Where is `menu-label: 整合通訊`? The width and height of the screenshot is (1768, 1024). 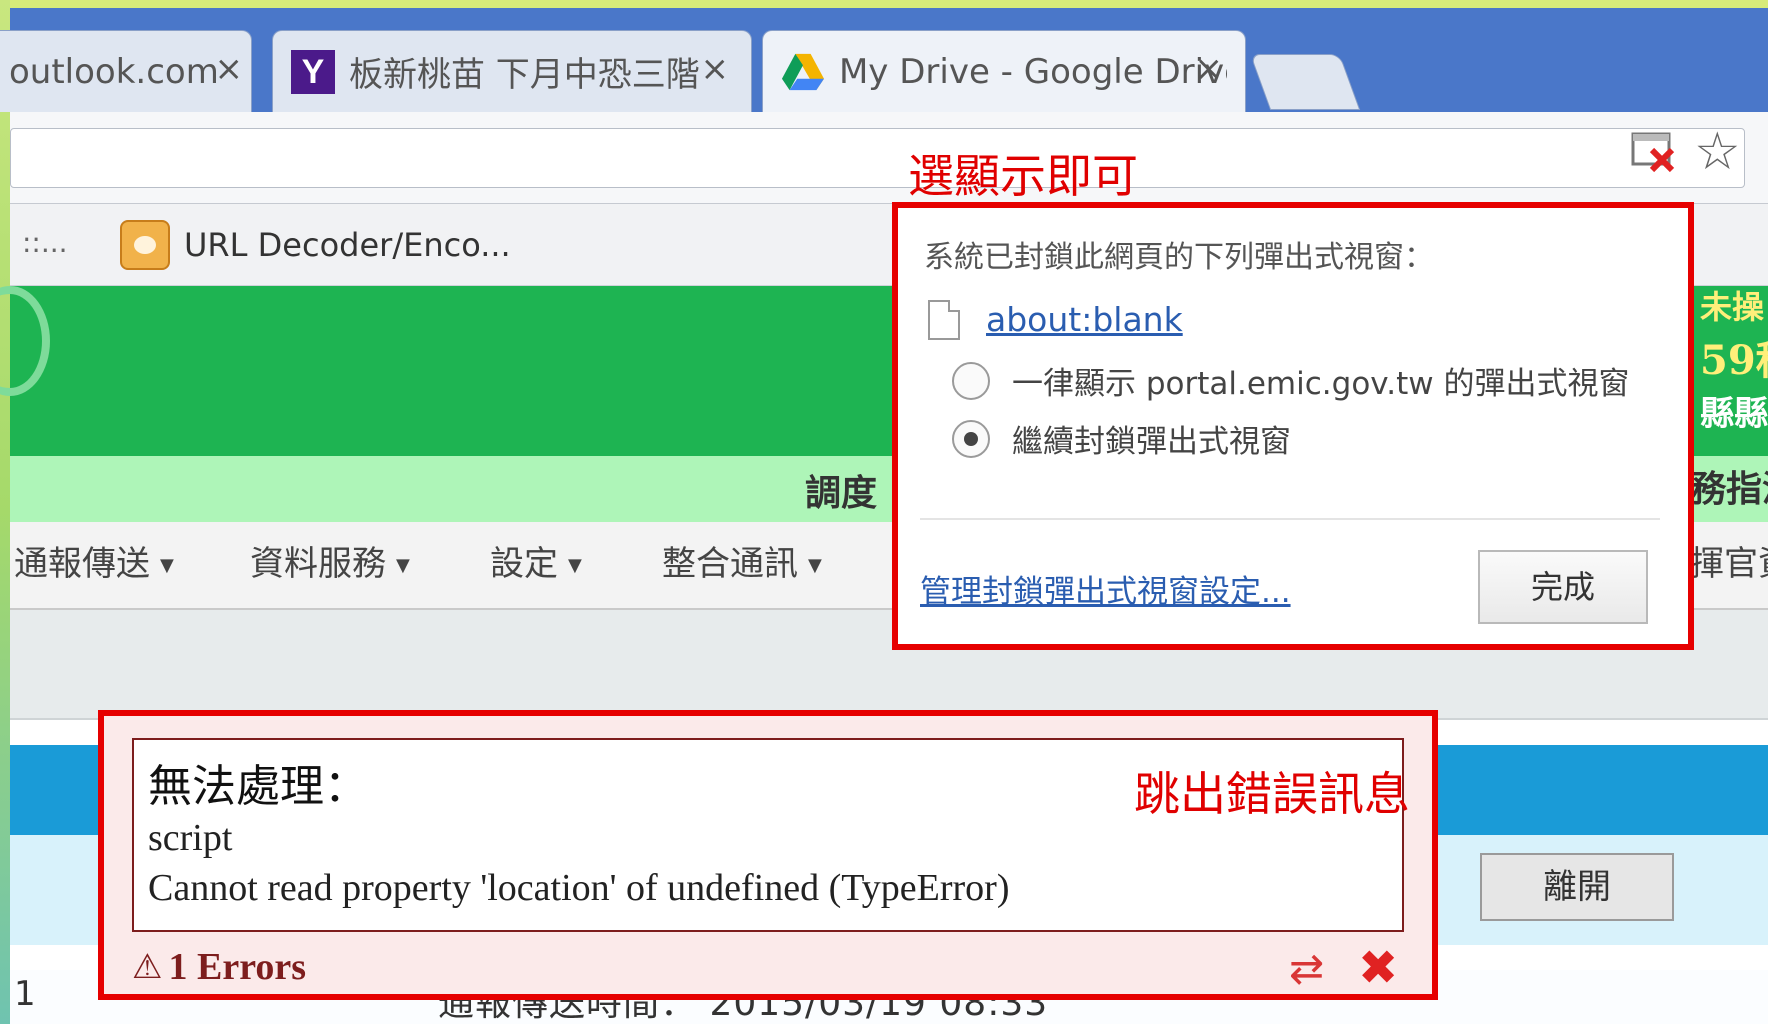
menu-label: 整合通訊 is located at coordinates (730, 564).